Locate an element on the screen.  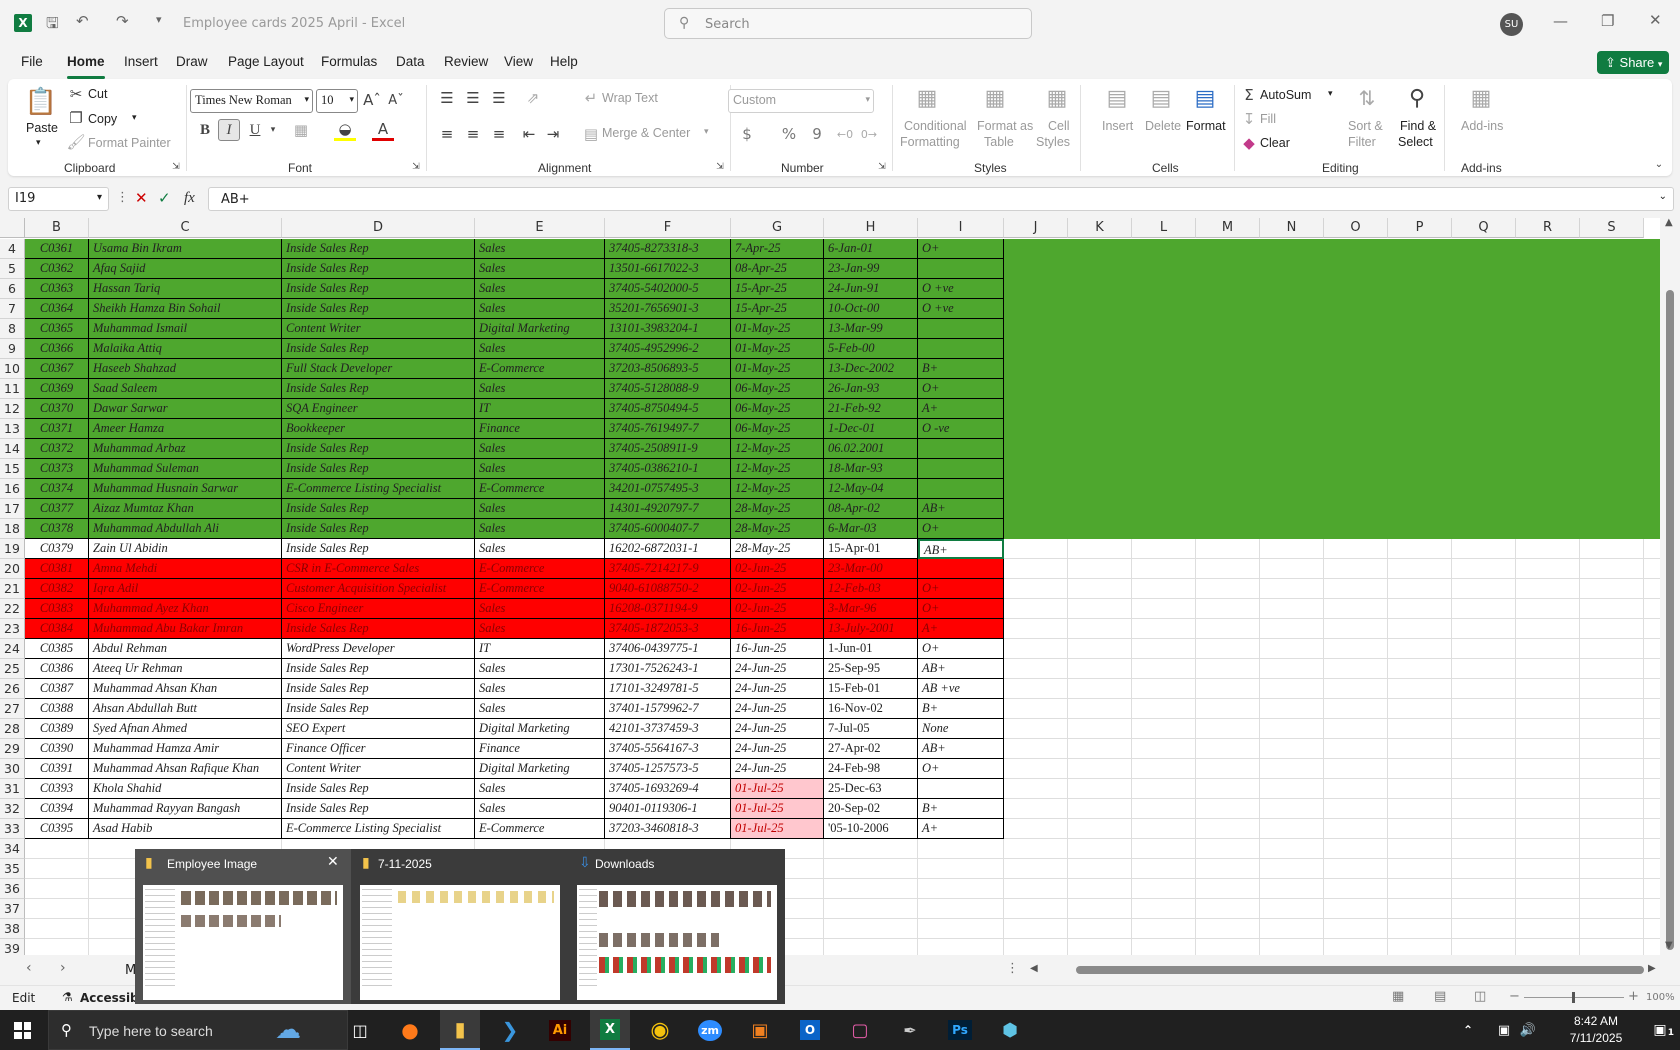
cell-e7: Sales is located at coordinates (540, 309).